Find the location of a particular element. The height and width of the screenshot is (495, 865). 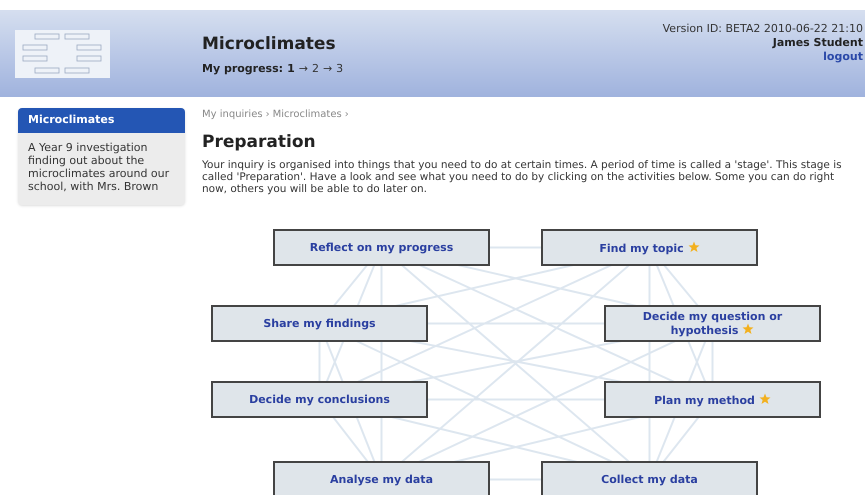

sidebar-description: A Year 9 investigation finding out about the microclimates around our school, with Mrs. Brown is located at coordinates (98, 166).